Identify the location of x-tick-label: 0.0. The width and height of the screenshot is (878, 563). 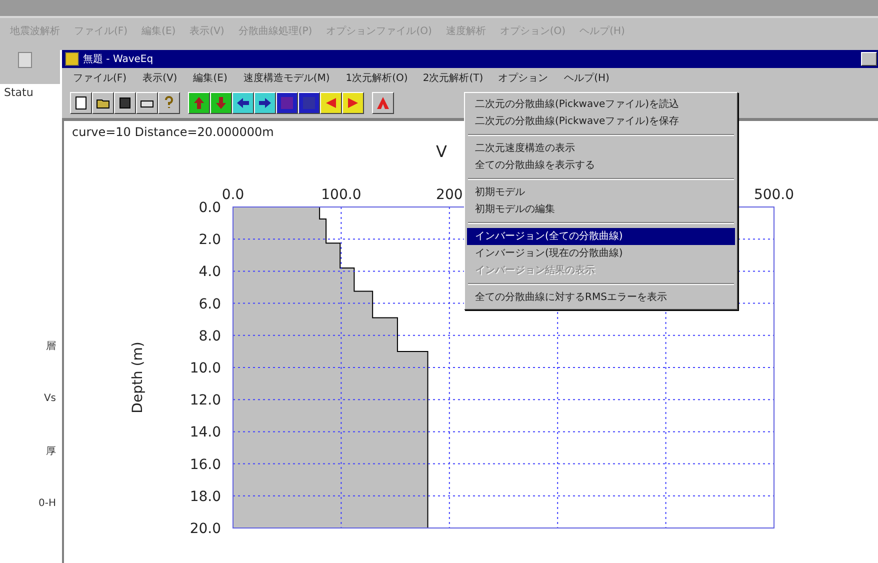
(233, 195).